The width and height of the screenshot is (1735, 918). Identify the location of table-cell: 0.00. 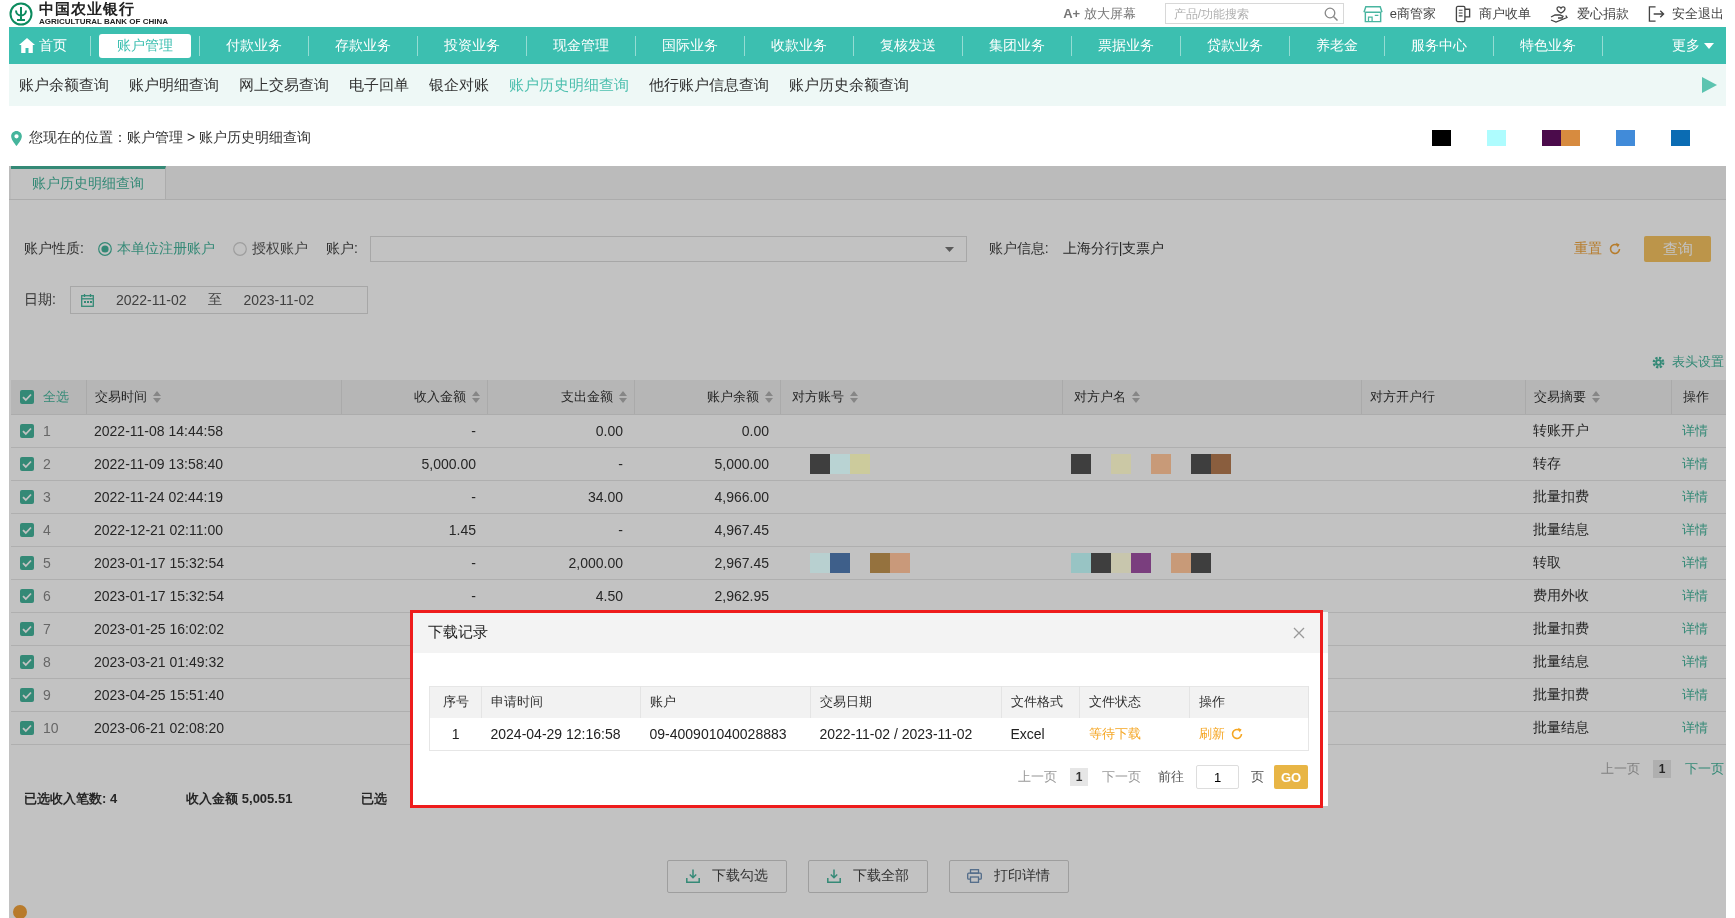
(707, 430).